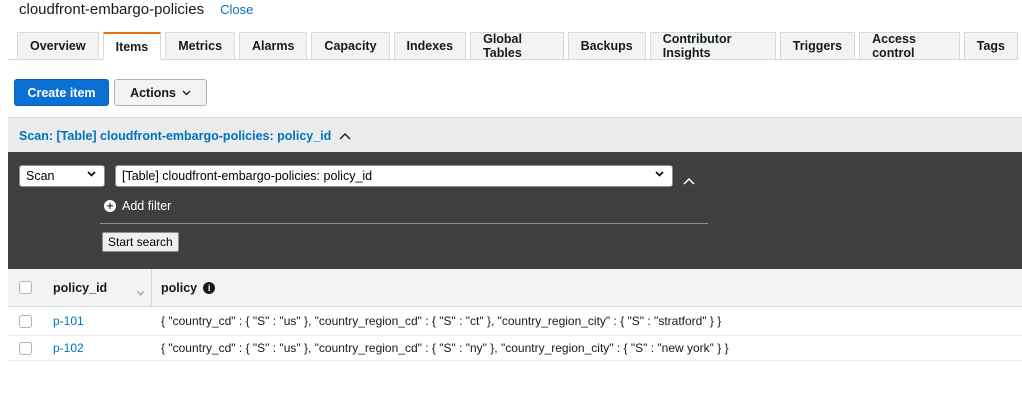  I want to click on add-filter-button: + Add filter, so click(137, 206).